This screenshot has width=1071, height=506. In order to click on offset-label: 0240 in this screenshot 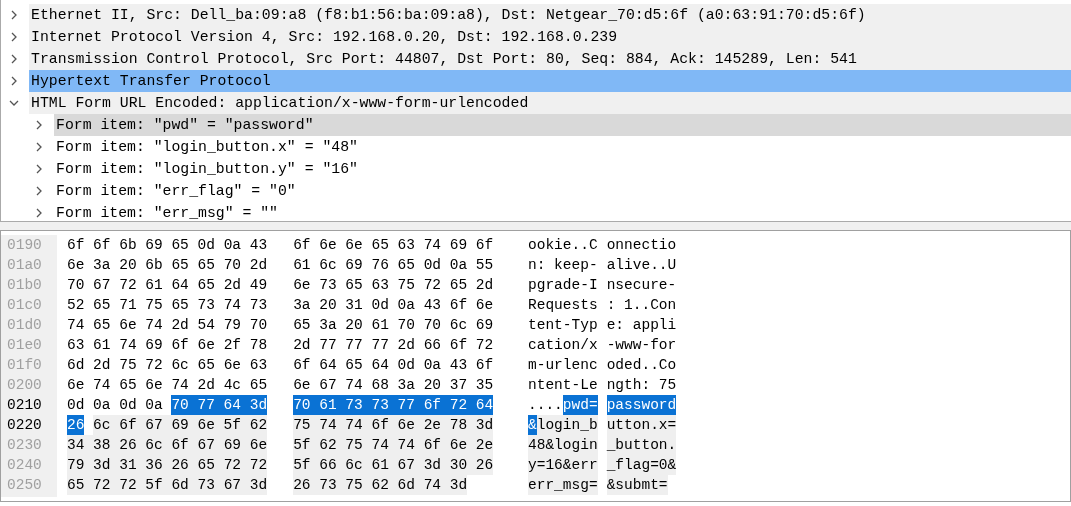, I will do `click(25, 465)`.